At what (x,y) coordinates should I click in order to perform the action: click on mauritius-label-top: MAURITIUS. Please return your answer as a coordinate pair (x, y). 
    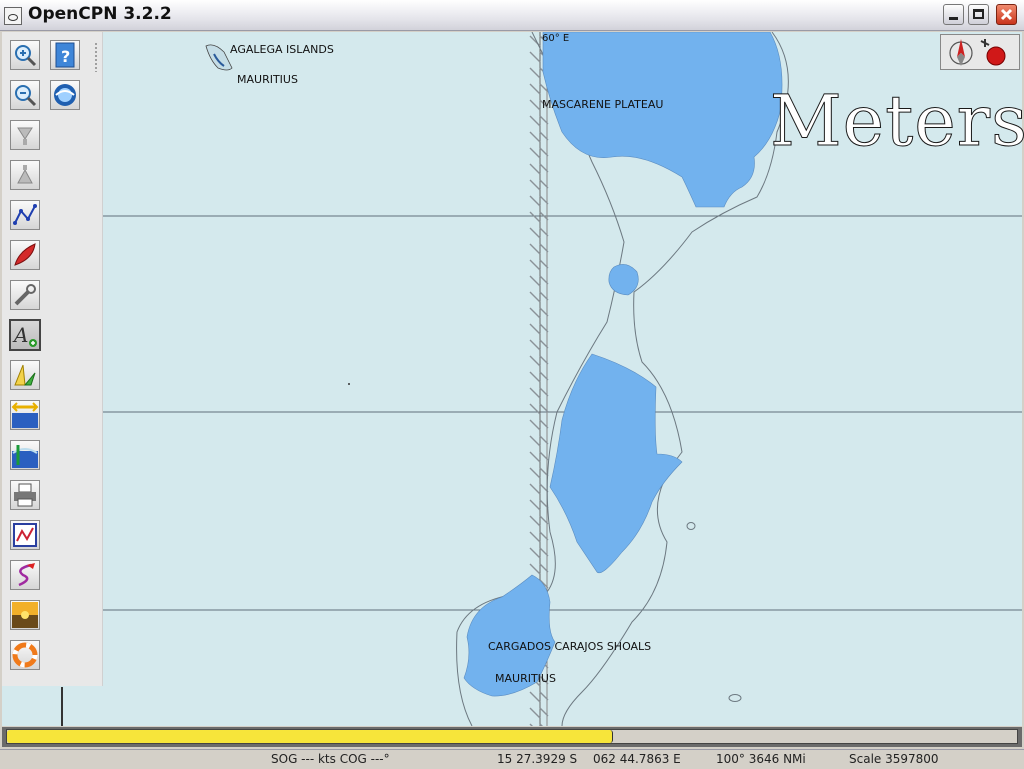
    Looking at the image, I should click on (267, 79).